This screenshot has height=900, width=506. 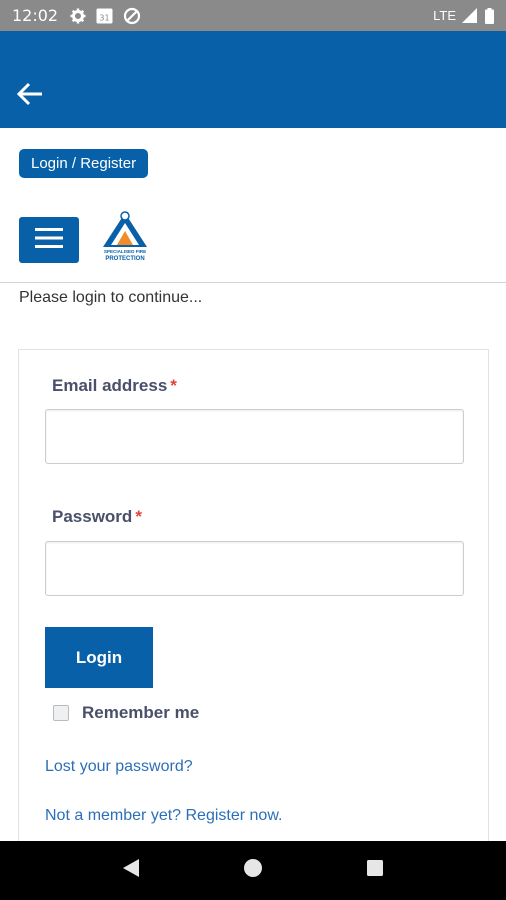 I want to click on battery-icon, so click(x=489, y=15).